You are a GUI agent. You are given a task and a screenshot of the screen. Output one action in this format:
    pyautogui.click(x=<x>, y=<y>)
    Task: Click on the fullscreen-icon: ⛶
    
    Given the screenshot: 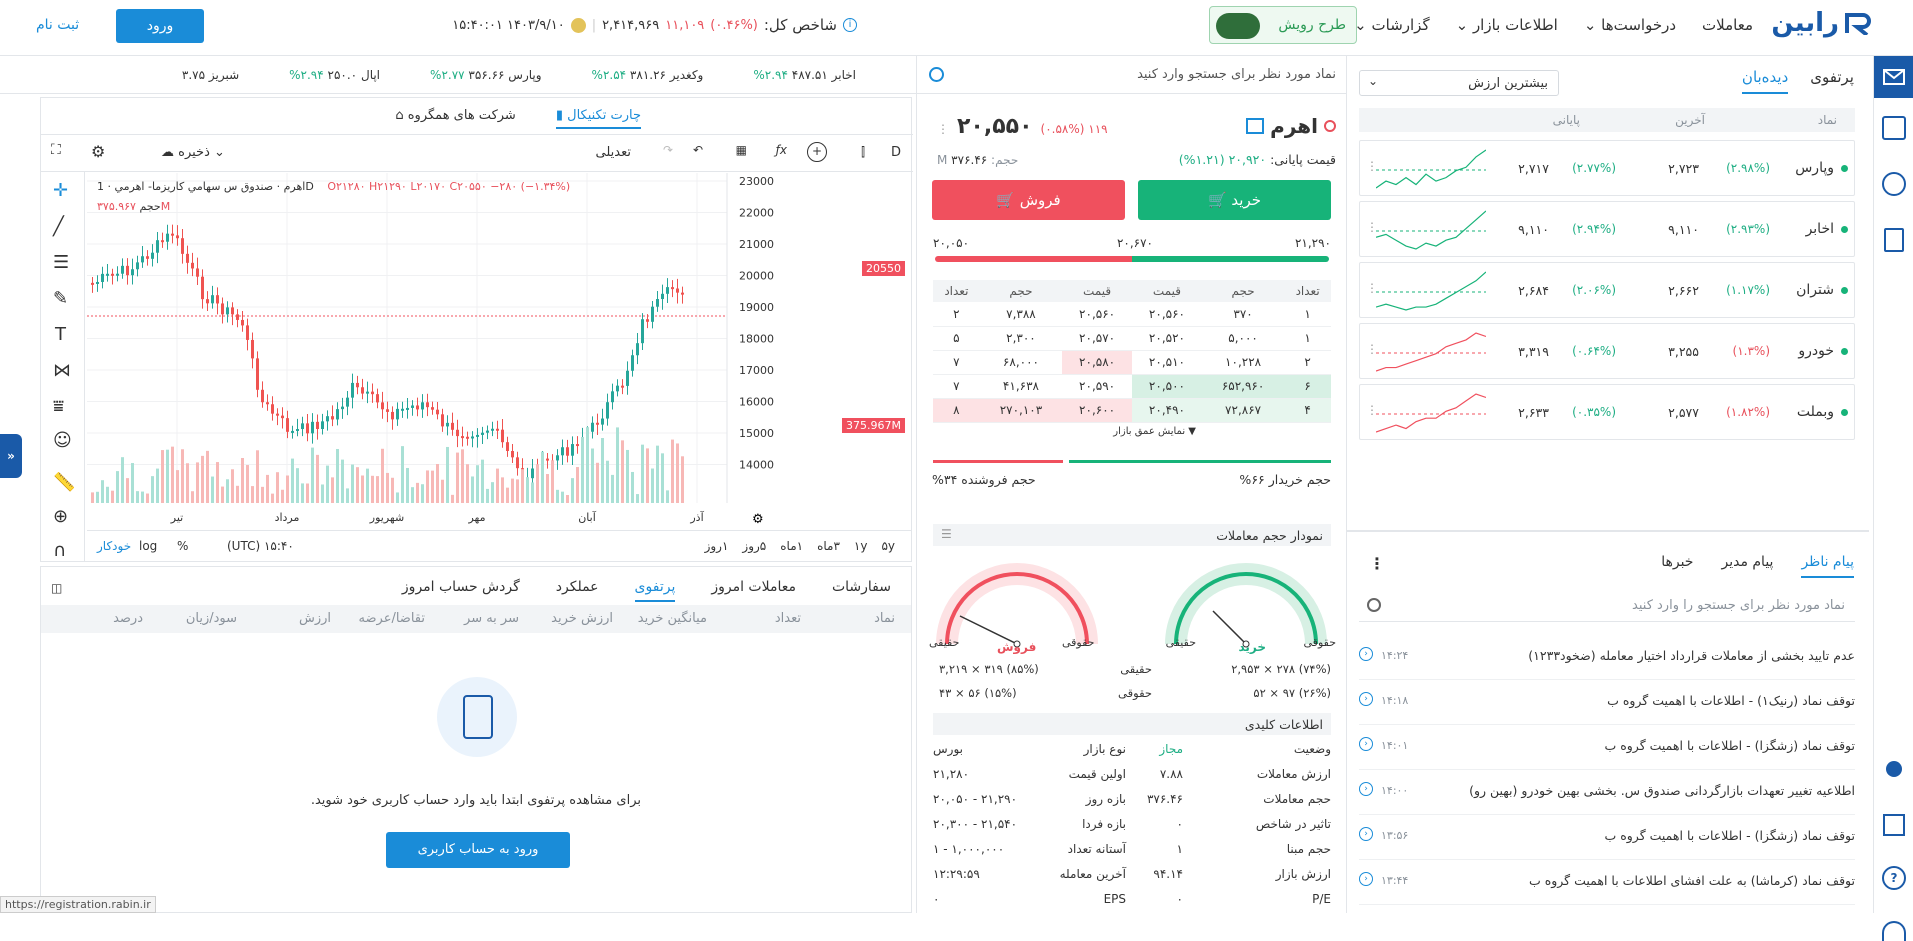 What is the action you would take?
    pyautogui.click(x=56, y=150)
    